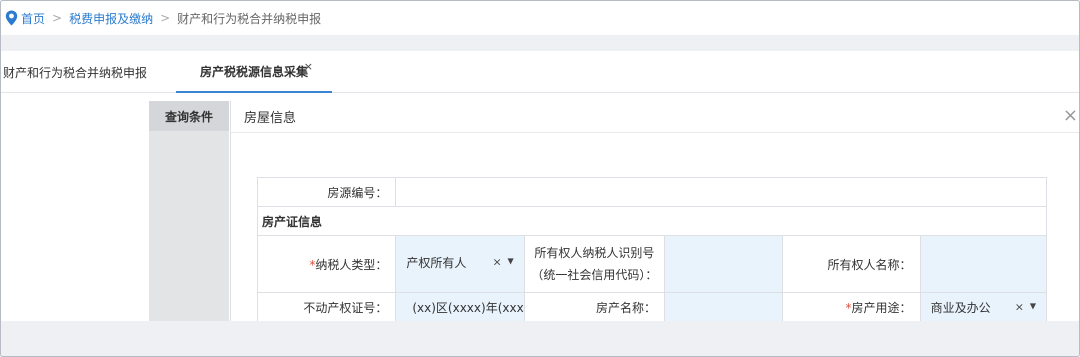  Describe the element at coordinates (111, 18) in the screenshot. I see `breadcrumb-tax-declaration-link: 税费申报及缴纳` at that location.